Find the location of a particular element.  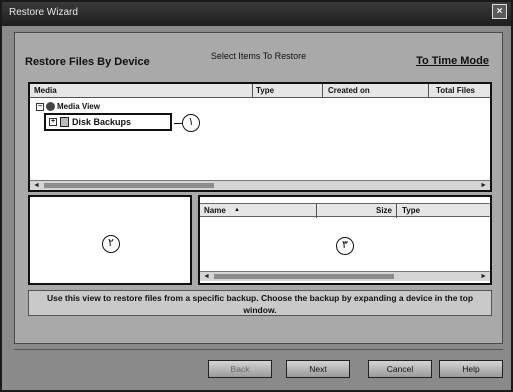

tree-node-label: Disk Backups is located at coordinates (102, 122).